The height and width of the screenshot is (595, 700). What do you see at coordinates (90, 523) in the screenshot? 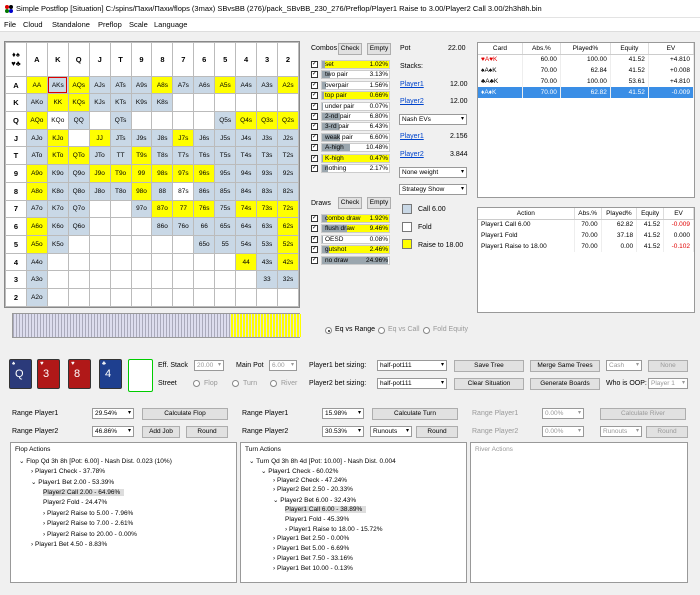
I see `flop-tree-node: › Player2 Raise to 7.00 - 2.61%` at bounding box center [90, 523].